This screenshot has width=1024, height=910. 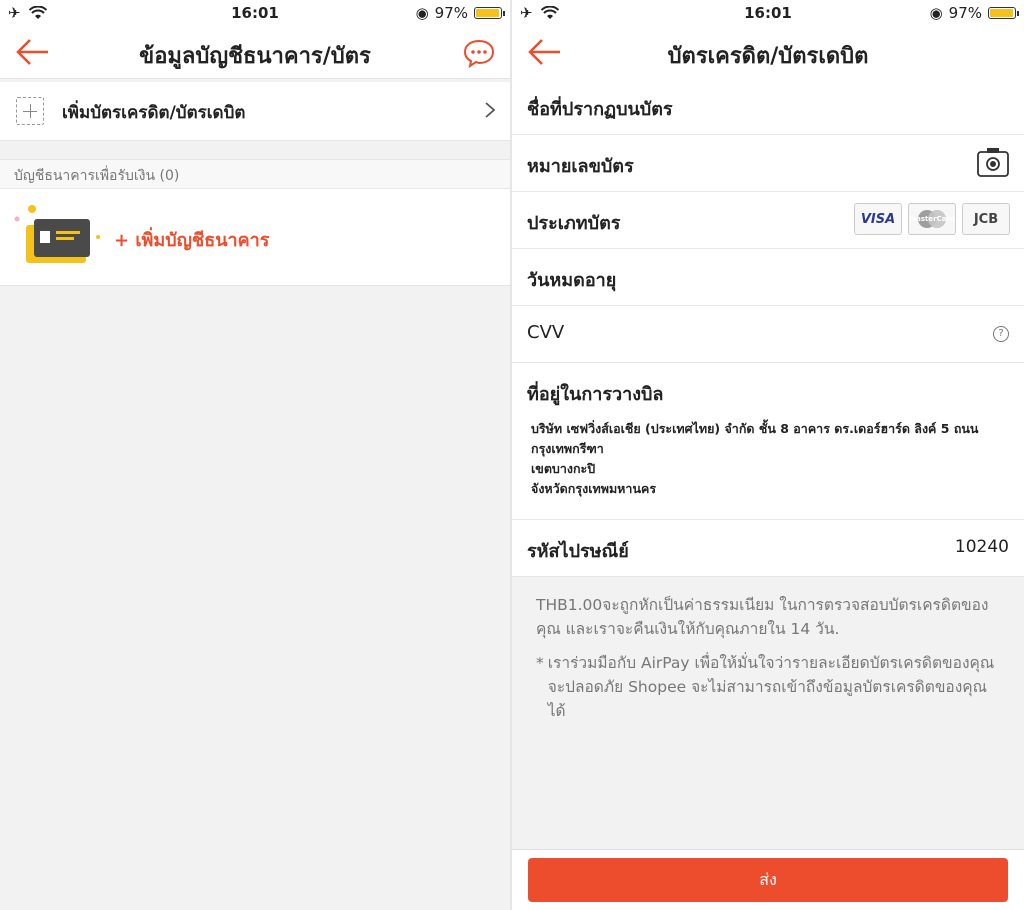 I want to click on page-title: ข้อมูลบัญชีธนาคาร/บัตร, so click(x=255, y=56).